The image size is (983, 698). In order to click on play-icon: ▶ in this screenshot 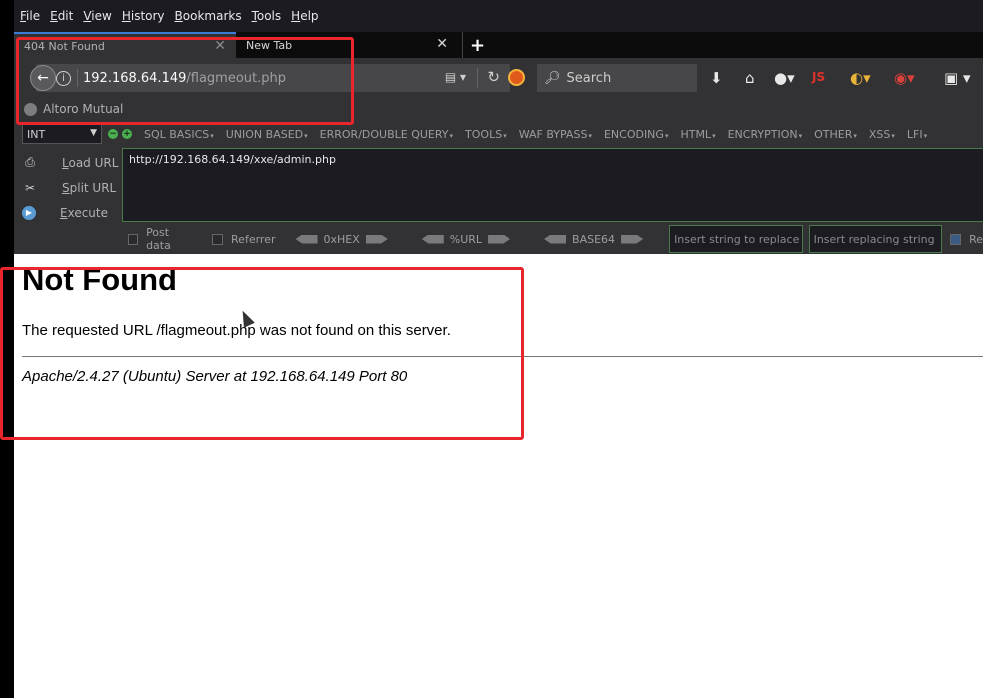, I will do `click(29, 212)`.